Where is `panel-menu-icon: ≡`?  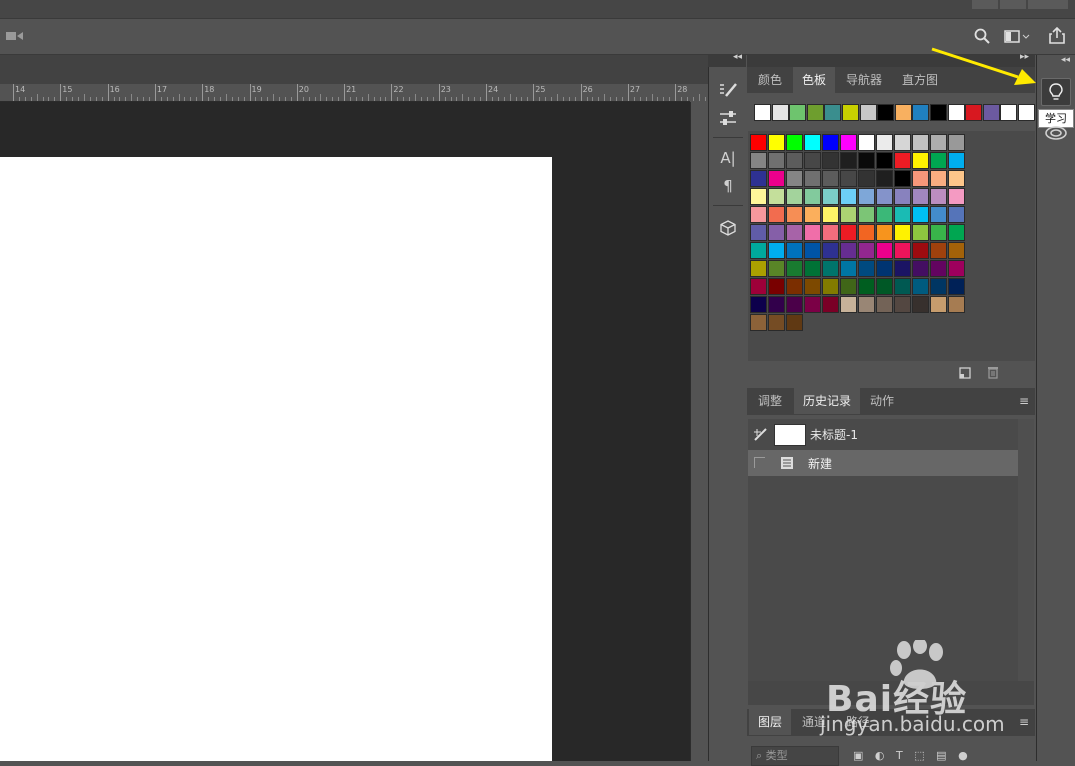
panel-menu-icon: ≡ is located at coordinates (1024, 401).